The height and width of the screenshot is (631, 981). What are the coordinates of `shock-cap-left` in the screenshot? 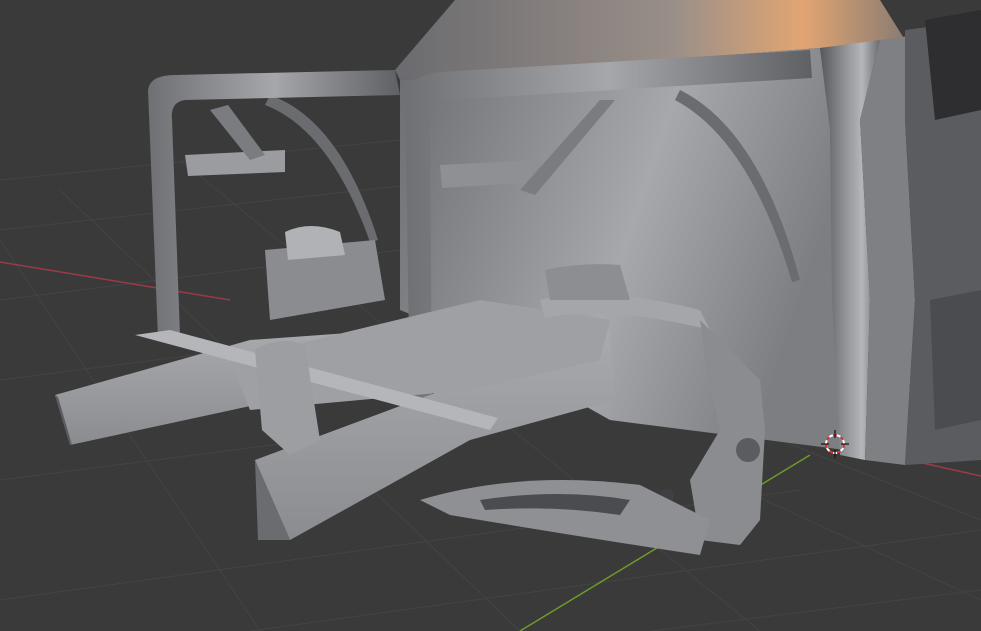 It's located at (315, 243).